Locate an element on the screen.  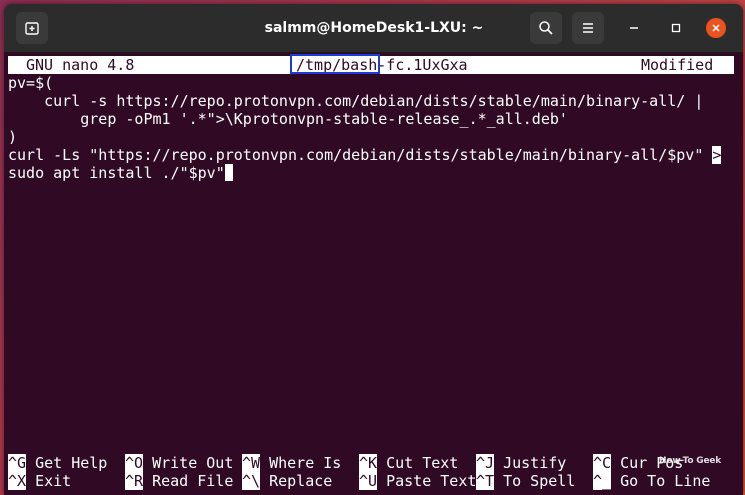
close-icon is located at coordinates (716, 28).